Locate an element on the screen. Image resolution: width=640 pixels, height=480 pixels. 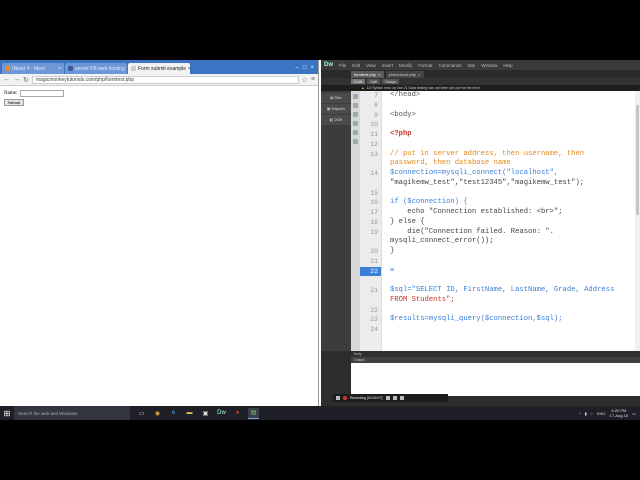
name-label: Name: is located at coordinates (11, 93).